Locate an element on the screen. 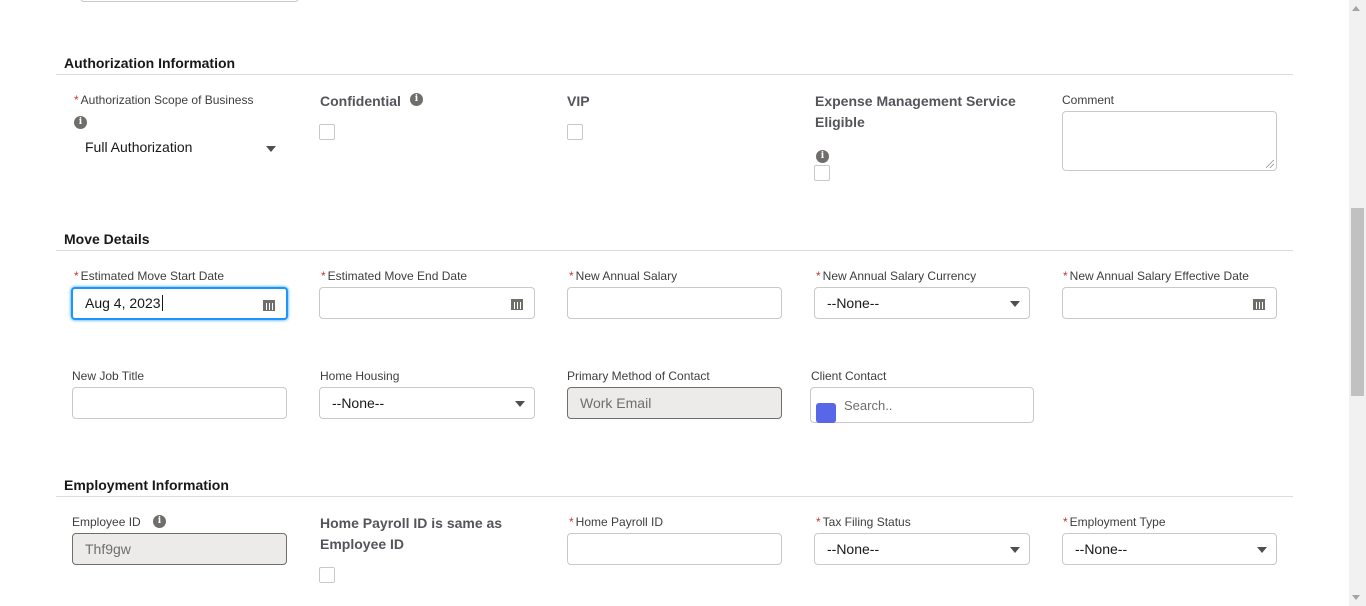 This screenshot has height=606, width=1366. contact-icon is located at coordinates (826, 413).